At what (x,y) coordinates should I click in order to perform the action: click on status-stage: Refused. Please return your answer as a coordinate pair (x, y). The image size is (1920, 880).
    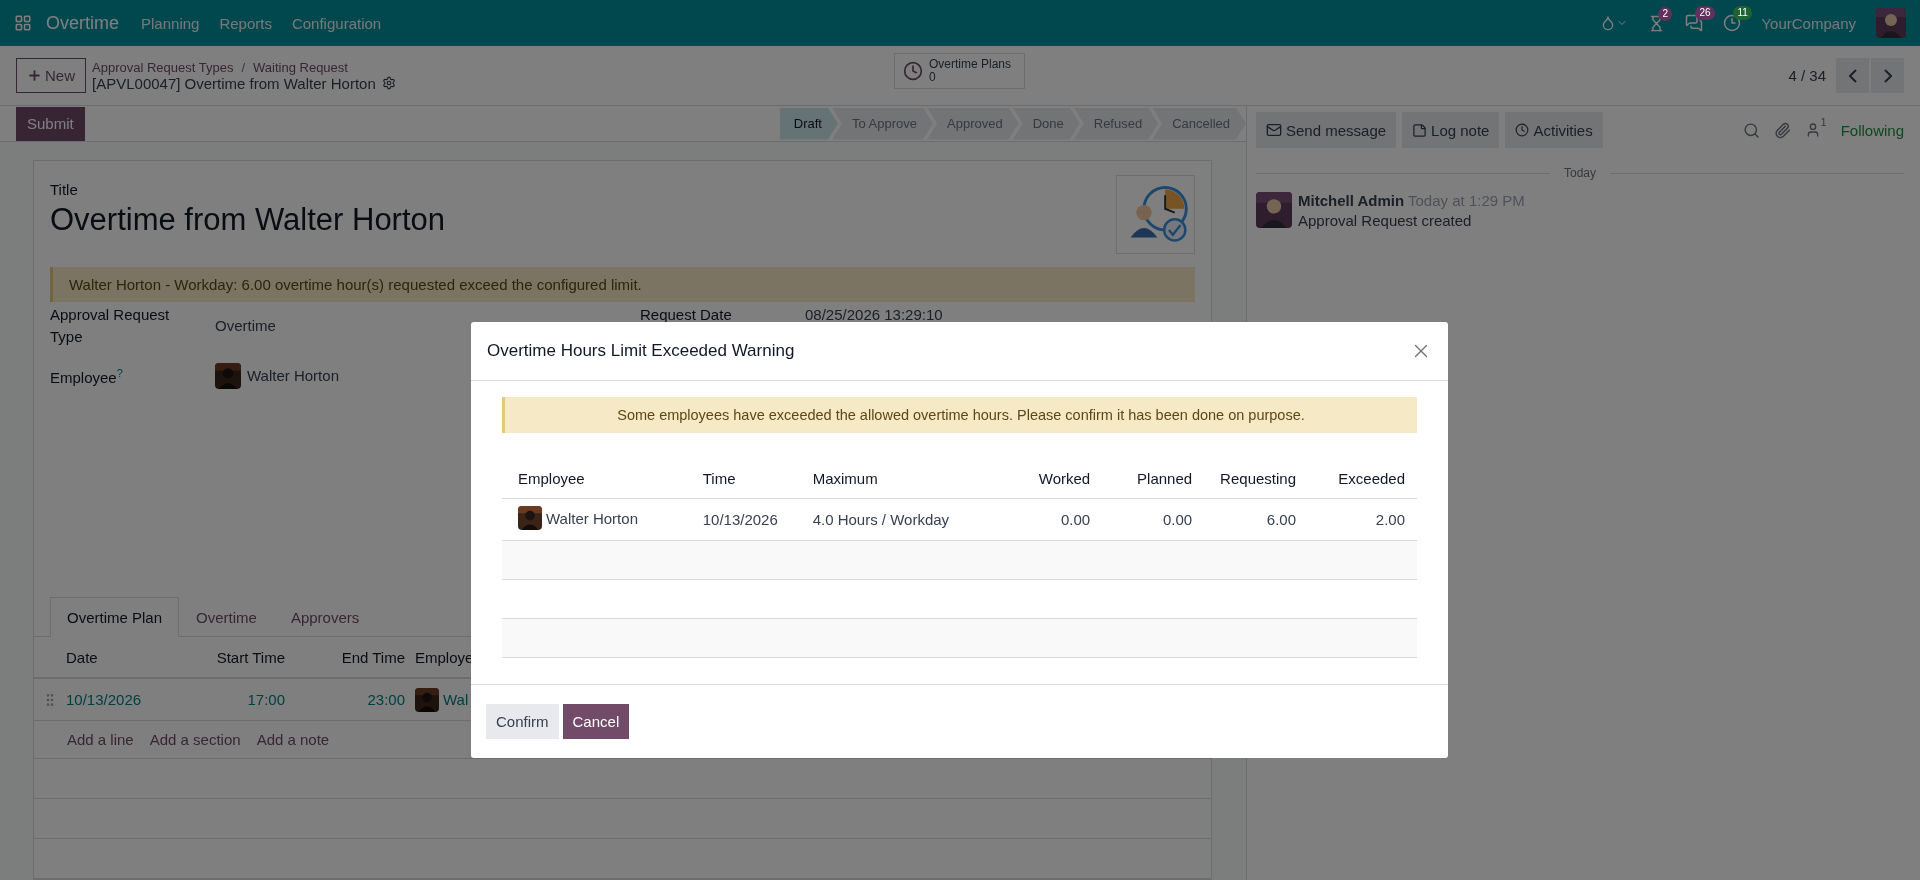
    Looking at the image, I should click on (1116, 123).